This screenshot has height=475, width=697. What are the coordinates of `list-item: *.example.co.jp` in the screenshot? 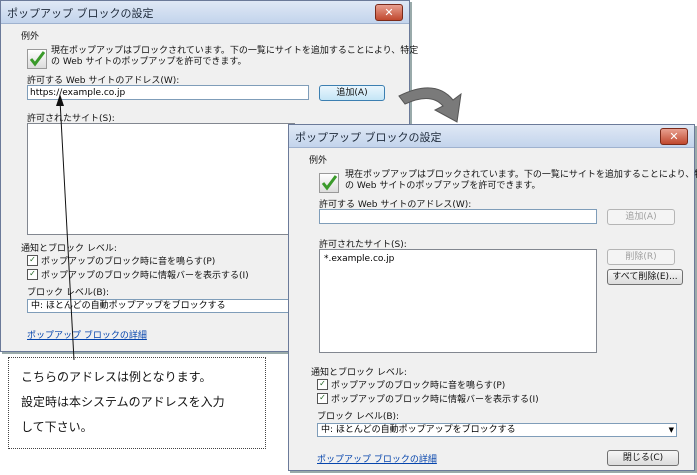 It's located at (359, 259).